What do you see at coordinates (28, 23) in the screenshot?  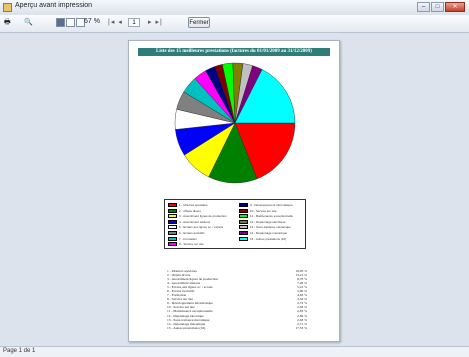 I see `magnifier-icon: 🔍` at bounding box center [28, 23].